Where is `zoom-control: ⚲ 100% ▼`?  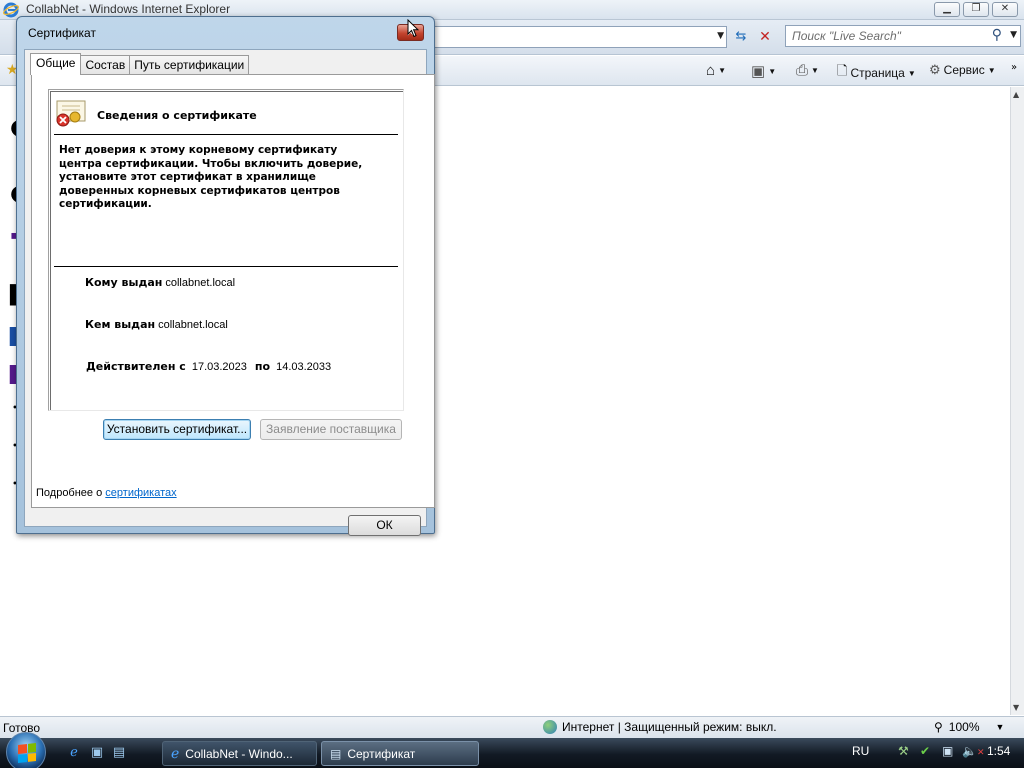
zoom-control: ⚲ 100% ▼ is located at coordinates (969, 727).